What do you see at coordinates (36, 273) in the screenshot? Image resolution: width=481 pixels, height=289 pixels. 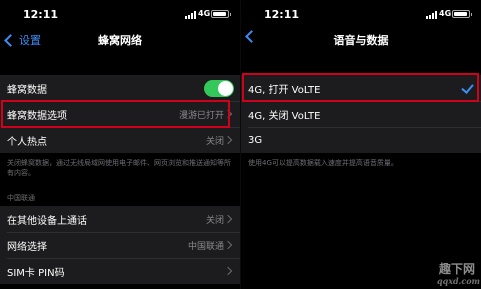 I see `row-label: SIM卡 PIN码` at bounding box center [36, 273].